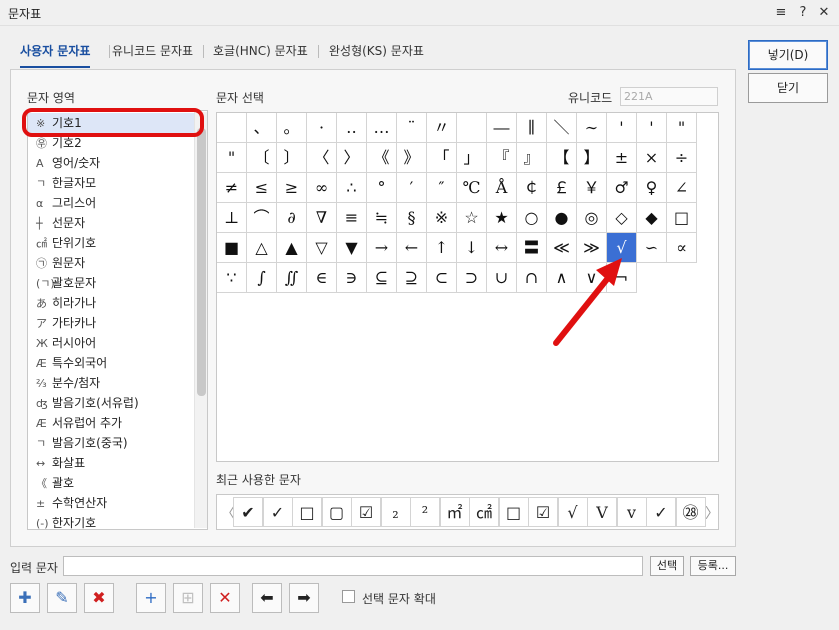 This screenshot has height=630, width=839. Describe the element at coordinates (322, 248) in the screenshot. I see `char-cell: ▽` at that location.